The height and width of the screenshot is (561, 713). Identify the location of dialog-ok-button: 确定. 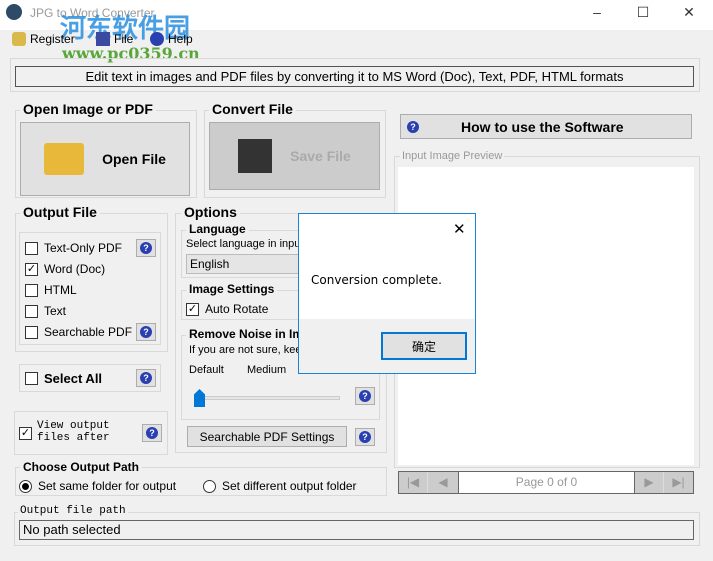
(424, 346).